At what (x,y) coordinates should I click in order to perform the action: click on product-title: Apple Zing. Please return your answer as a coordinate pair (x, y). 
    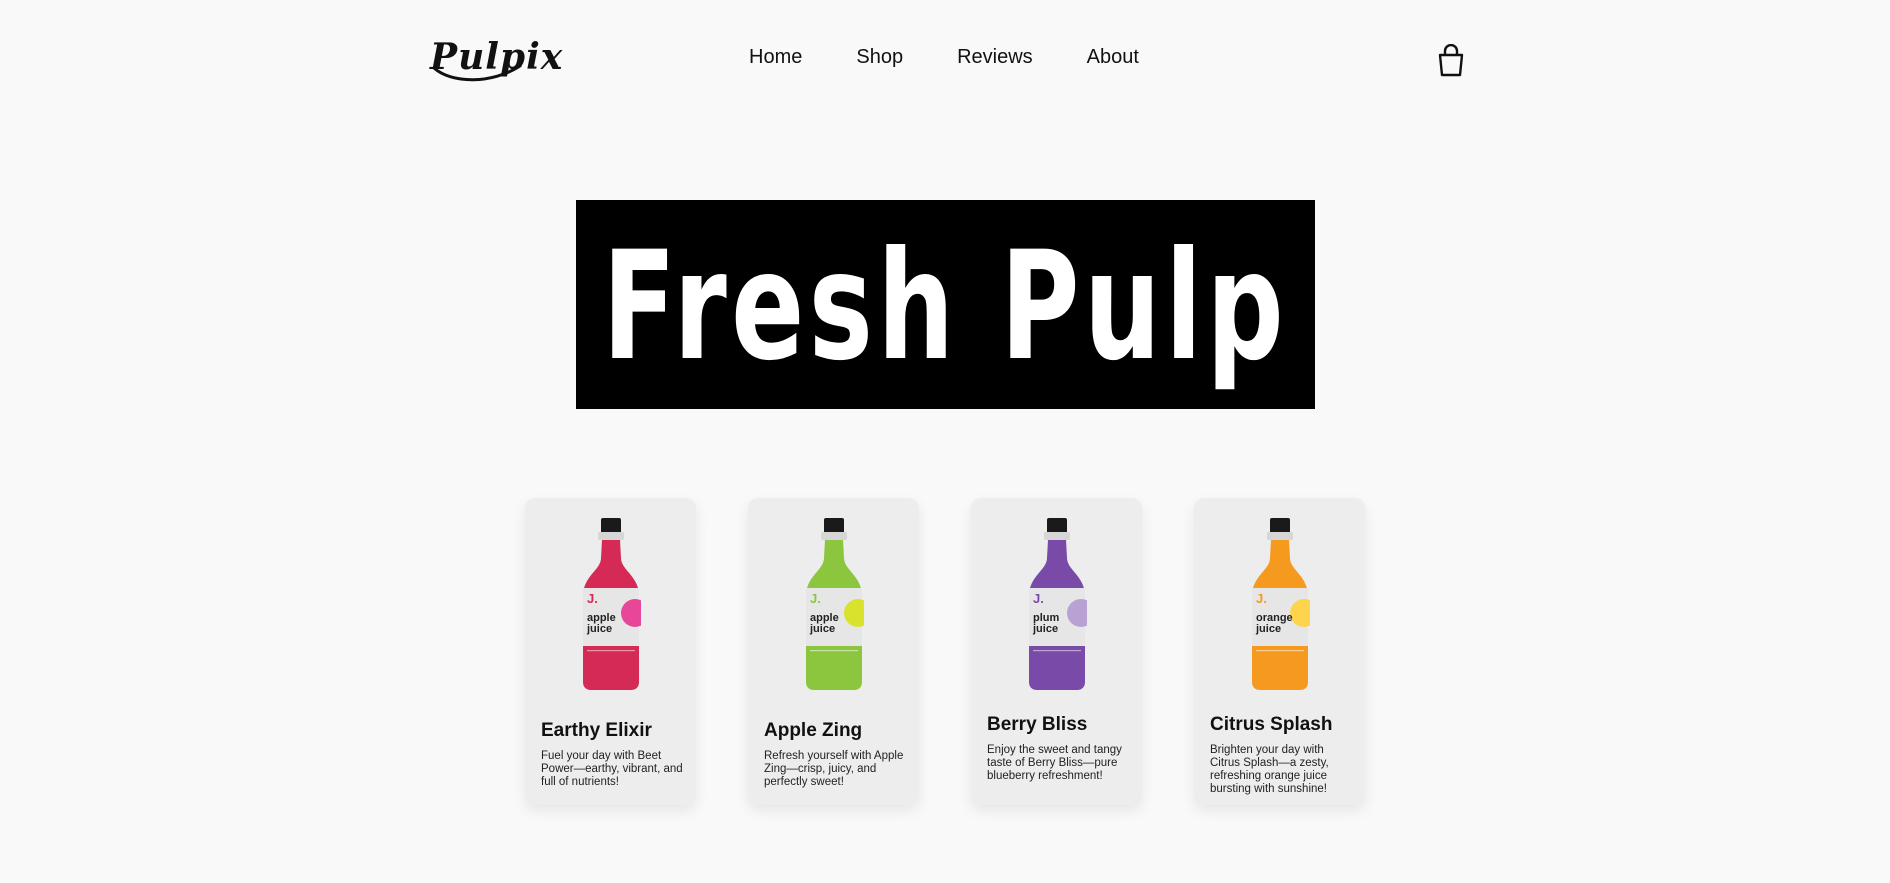
    Looking at the image, I should click on (813, 730).